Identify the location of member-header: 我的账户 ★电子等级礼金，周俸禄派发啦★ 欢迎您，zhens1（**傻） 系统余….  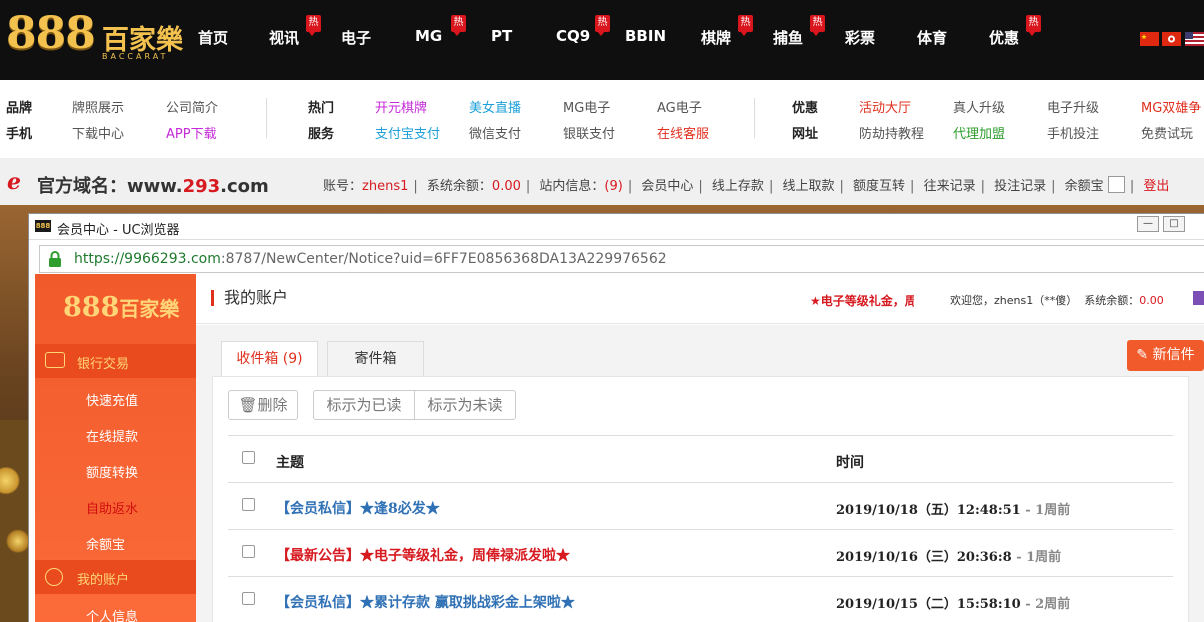
(700, 299).